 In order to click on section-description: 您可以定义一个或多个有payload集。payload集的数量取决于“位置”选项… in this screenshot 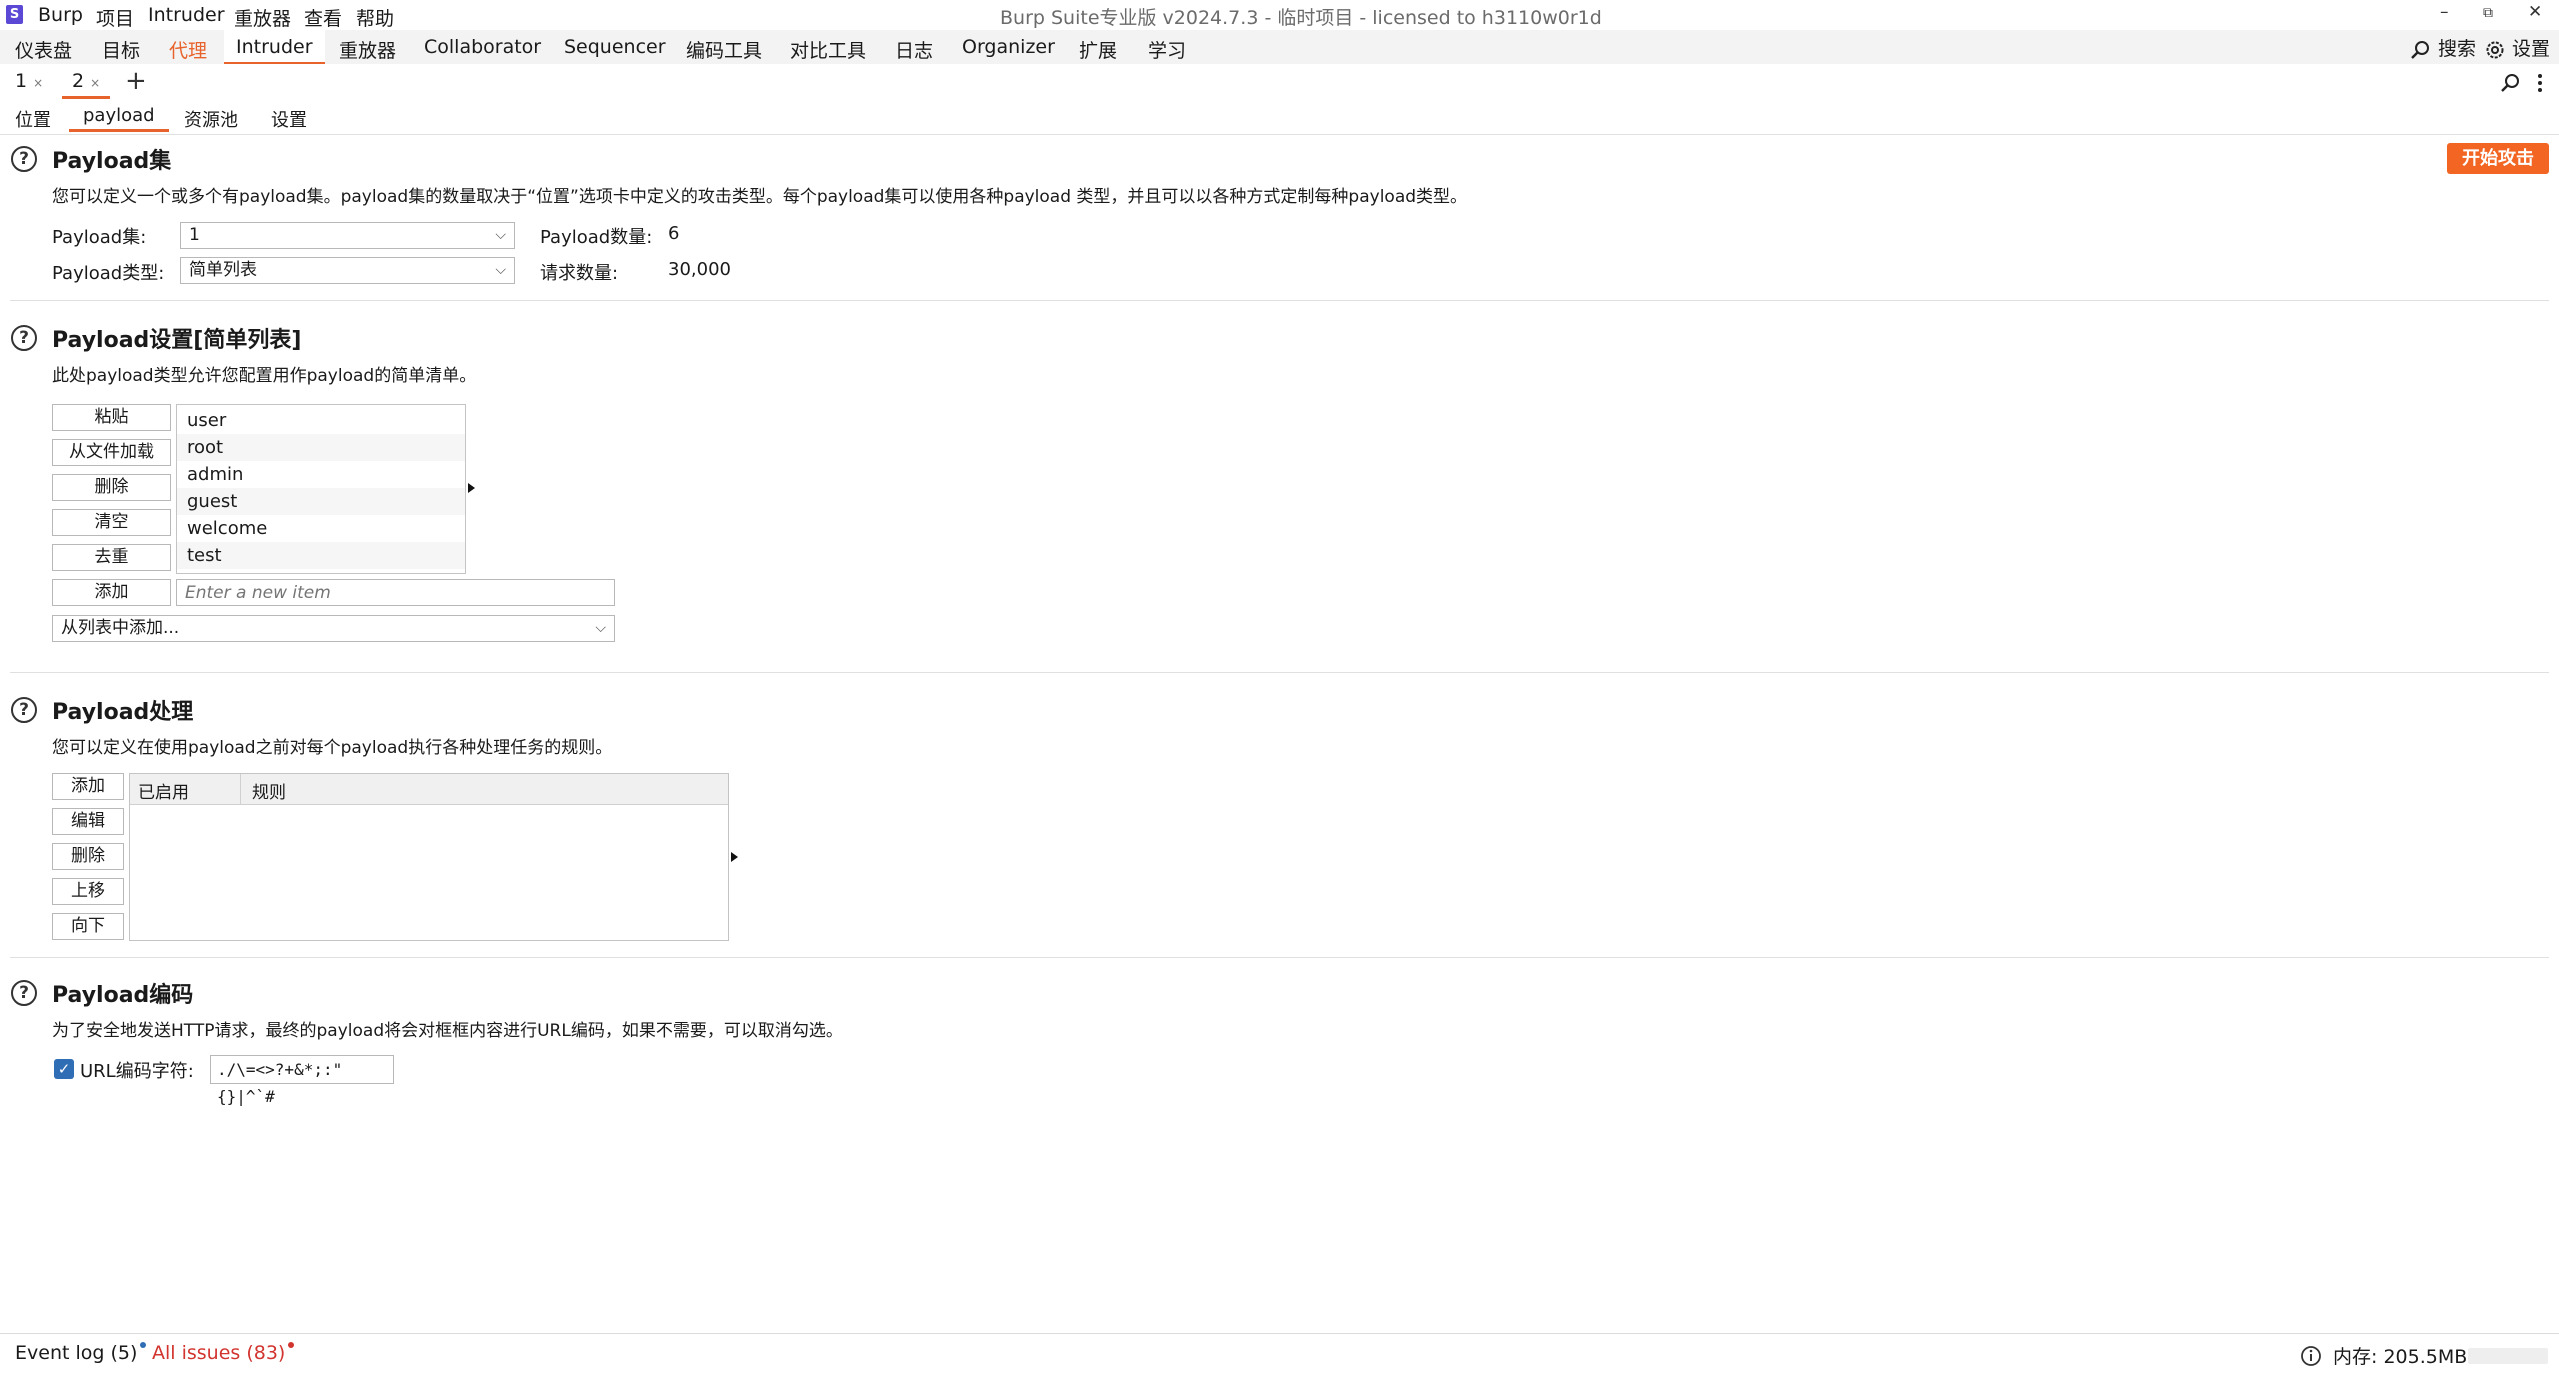, I will do `click(760, 197)`.